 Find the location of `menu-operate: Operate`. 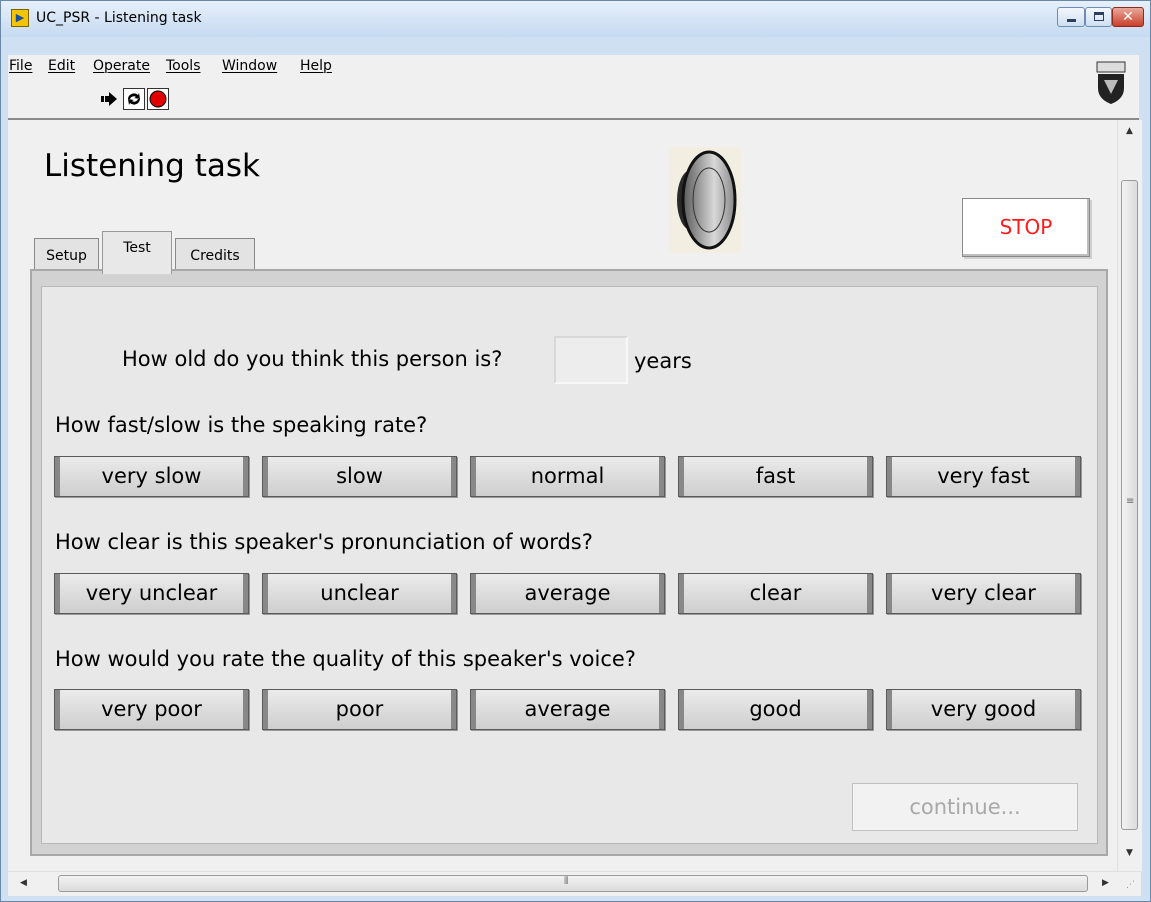

menu-operate: Operate is located at coordinates (121, 66).